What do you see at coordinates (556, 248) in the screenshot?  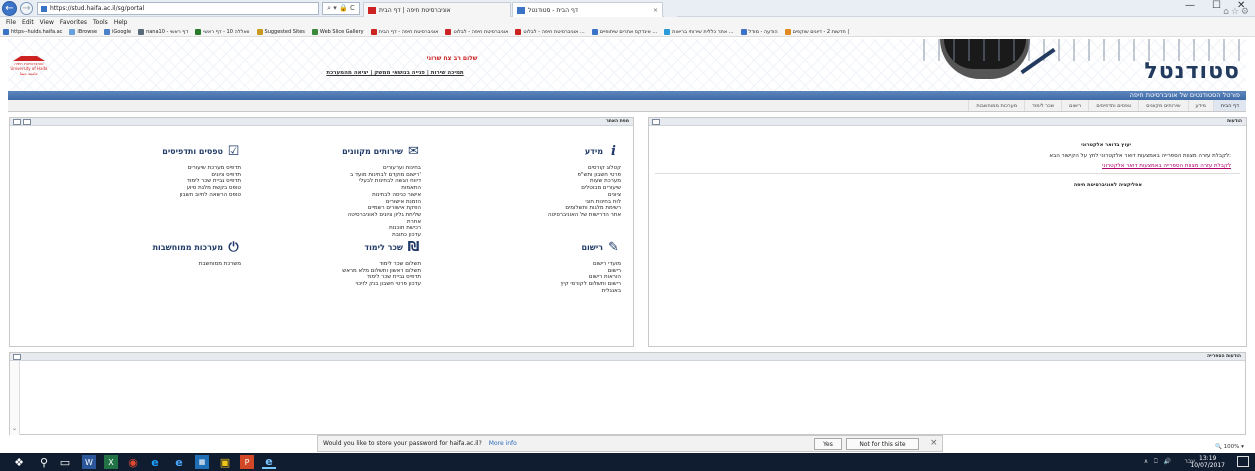 I see `sitemap-section-title: רישום ✎` at bounding box center [556, 248].